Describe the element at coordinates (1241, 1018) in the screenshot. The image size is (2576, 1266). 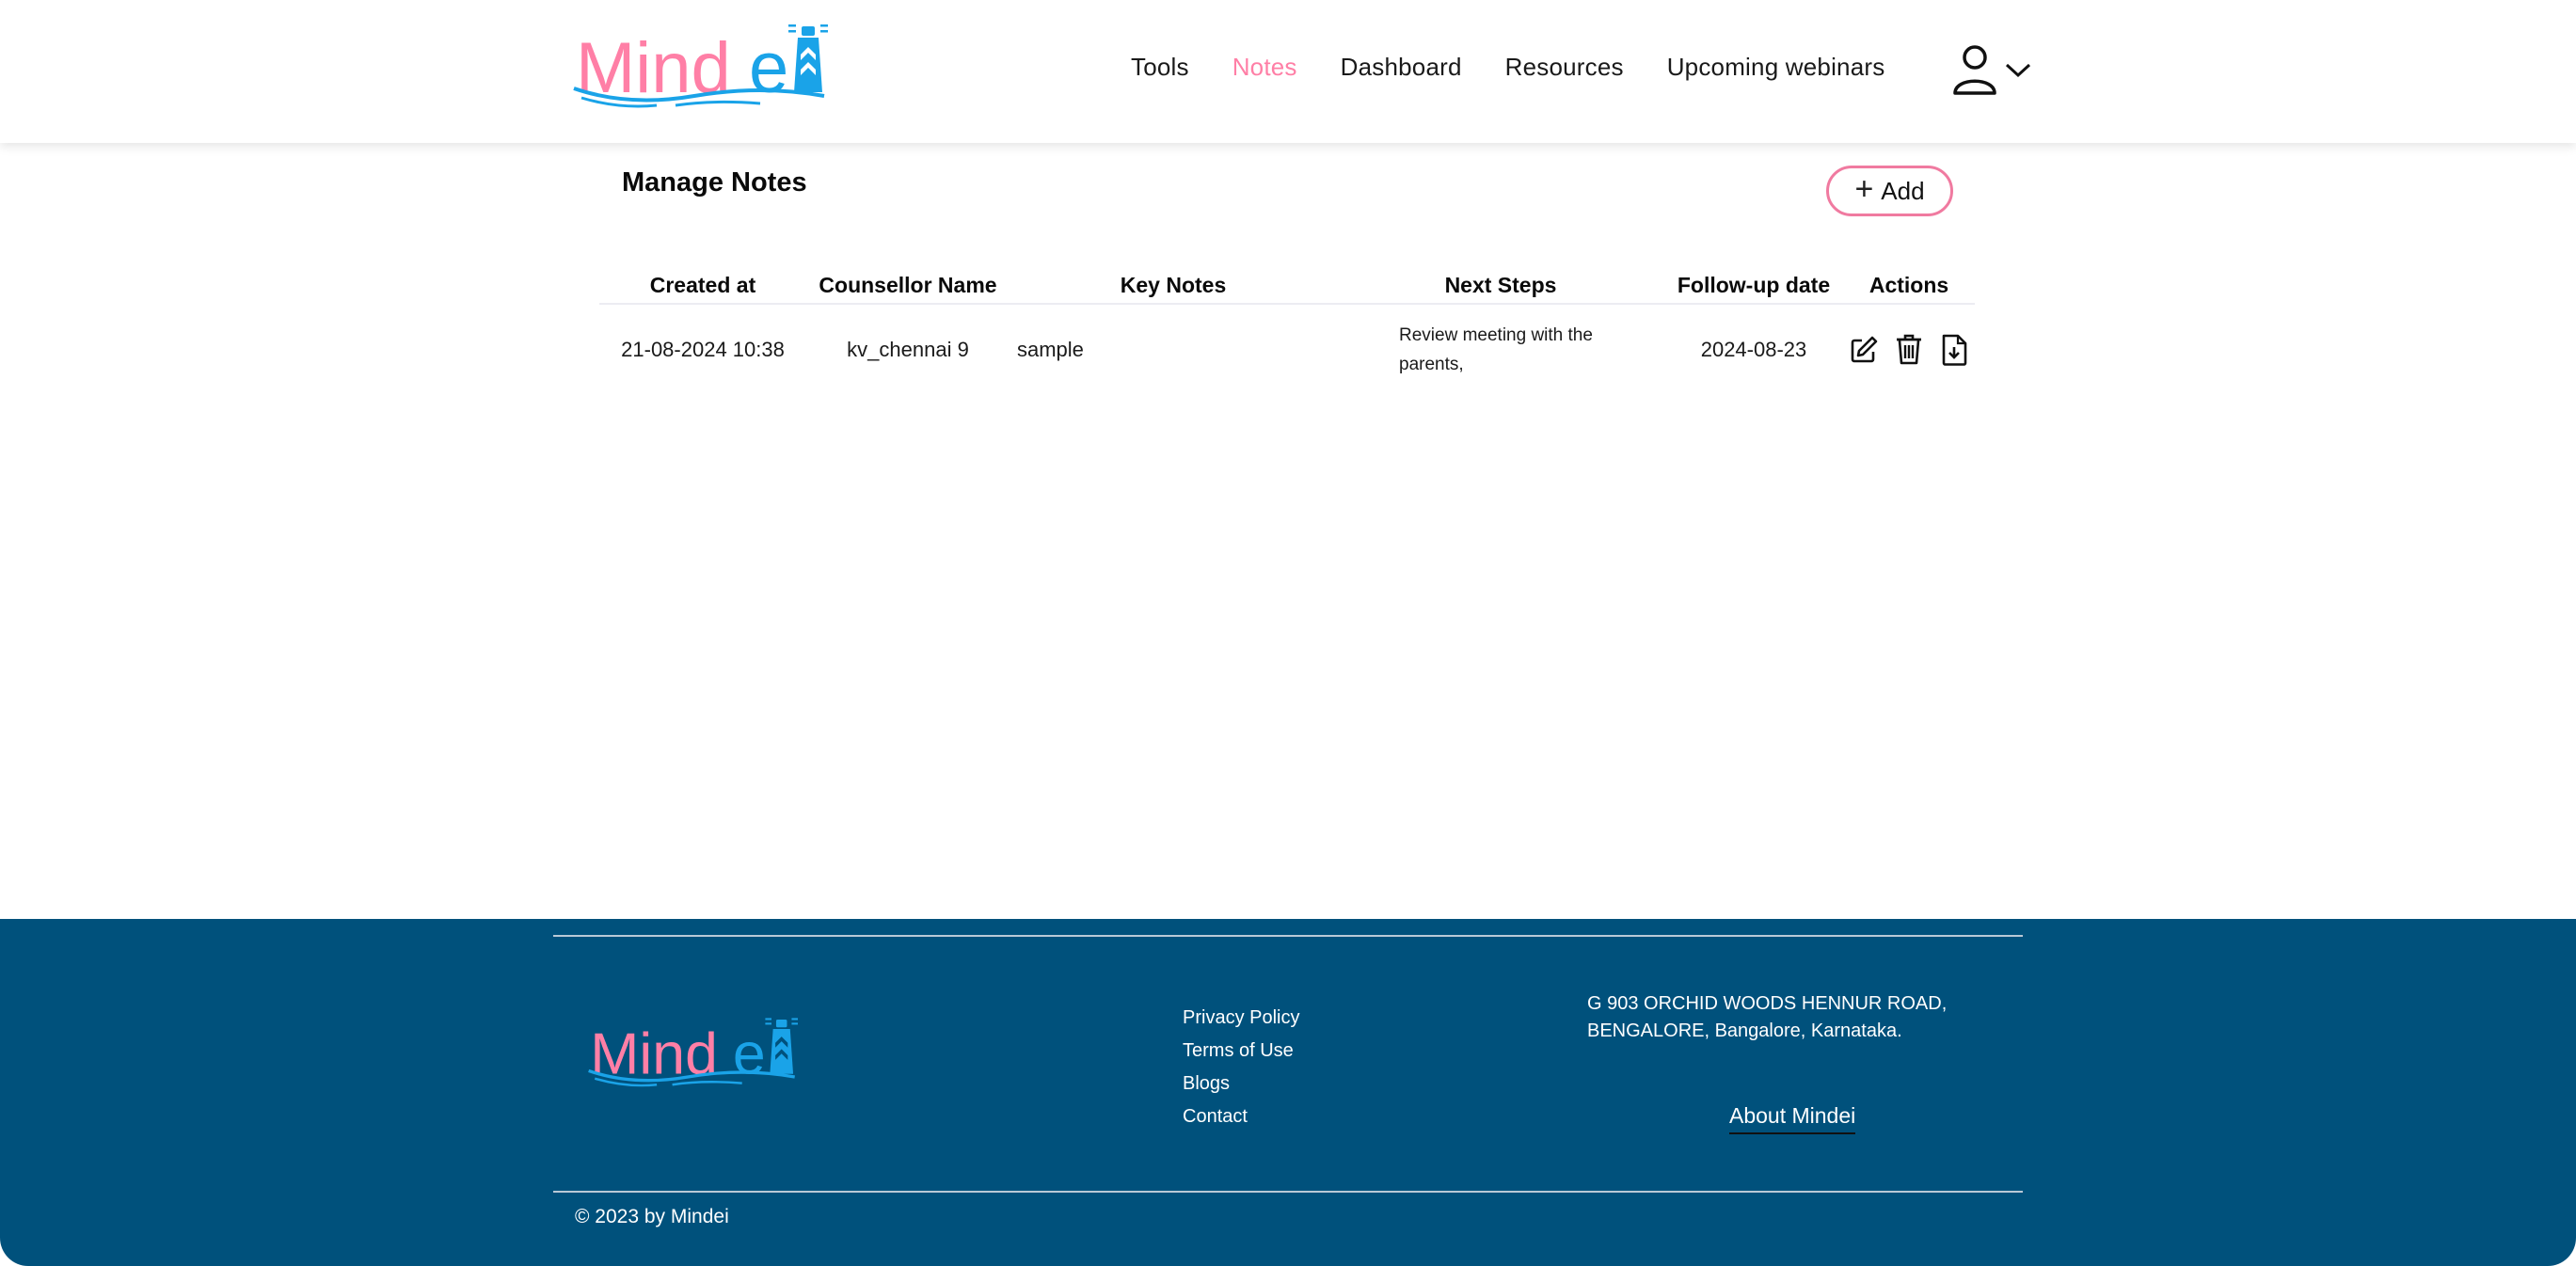
I see `footer-link-privacy-policy: Privacy Policy` at that location.